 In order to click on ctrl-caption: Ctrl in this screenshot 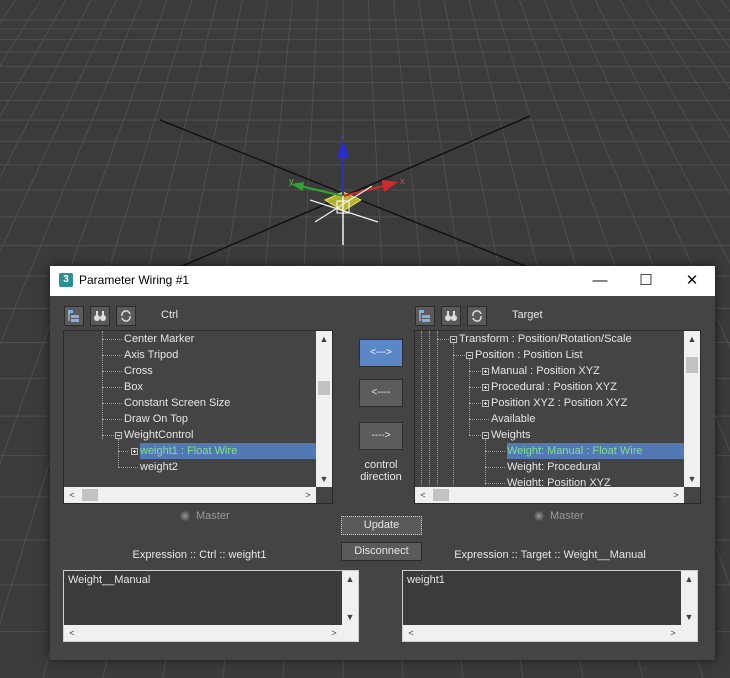, I will do `click(170, 315)`.